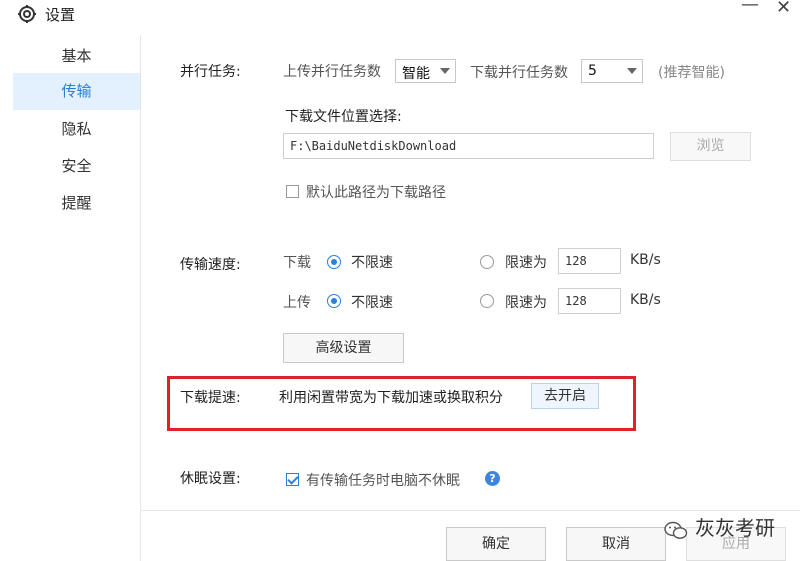  Describe the element at coordinates (76, 203) in the screenshot. I see `sidebar-item-reminder: 提醒` at that location.